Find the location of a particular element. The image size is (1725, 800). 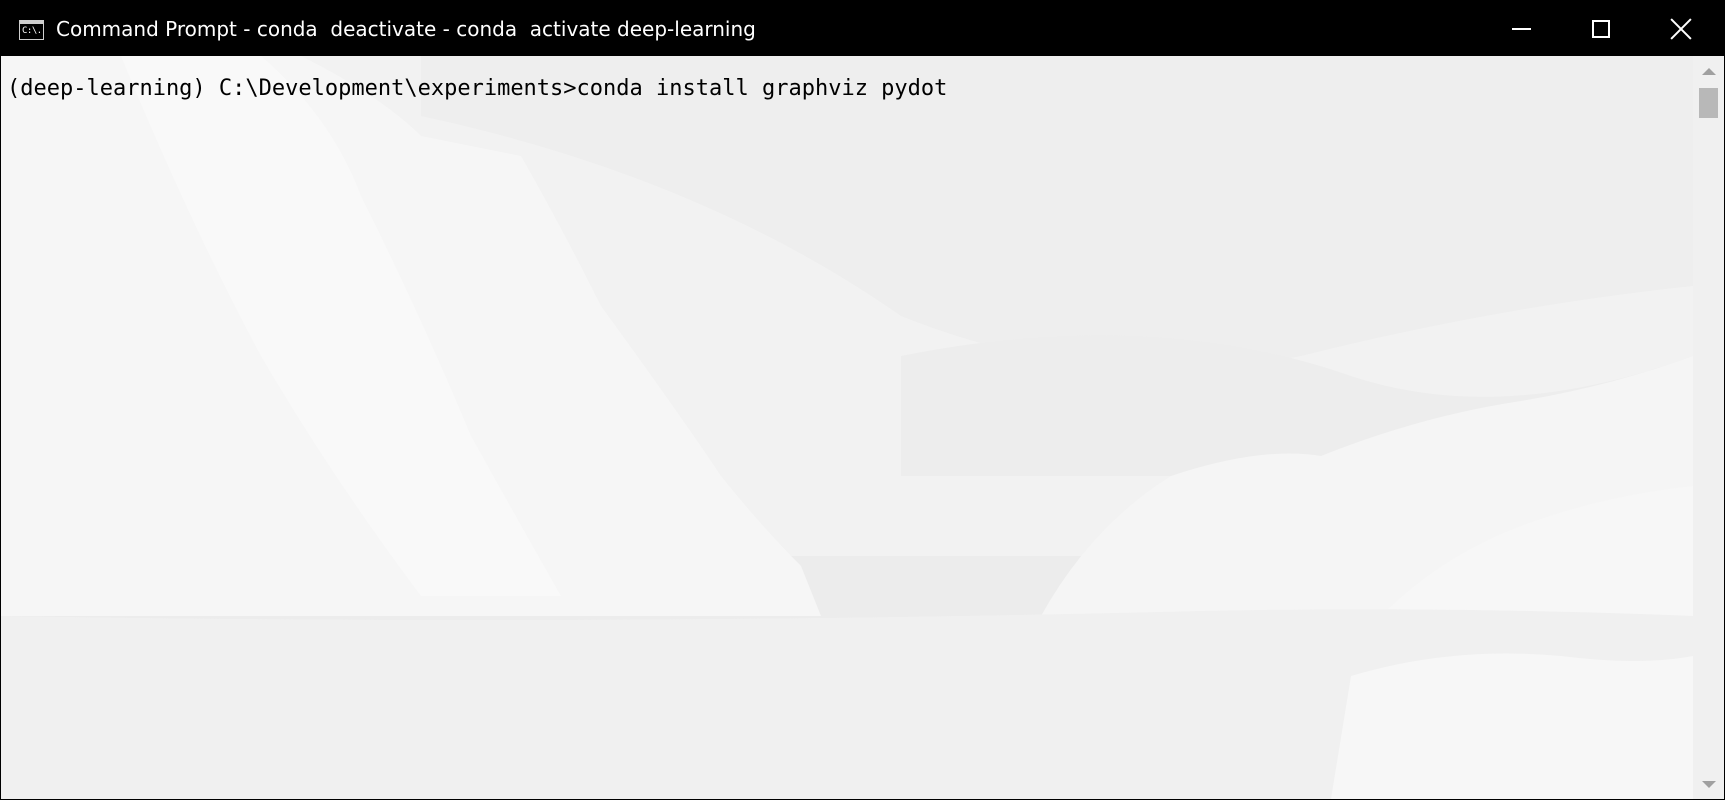

scrollbar-thumb is located at coordinates (1708, 103).